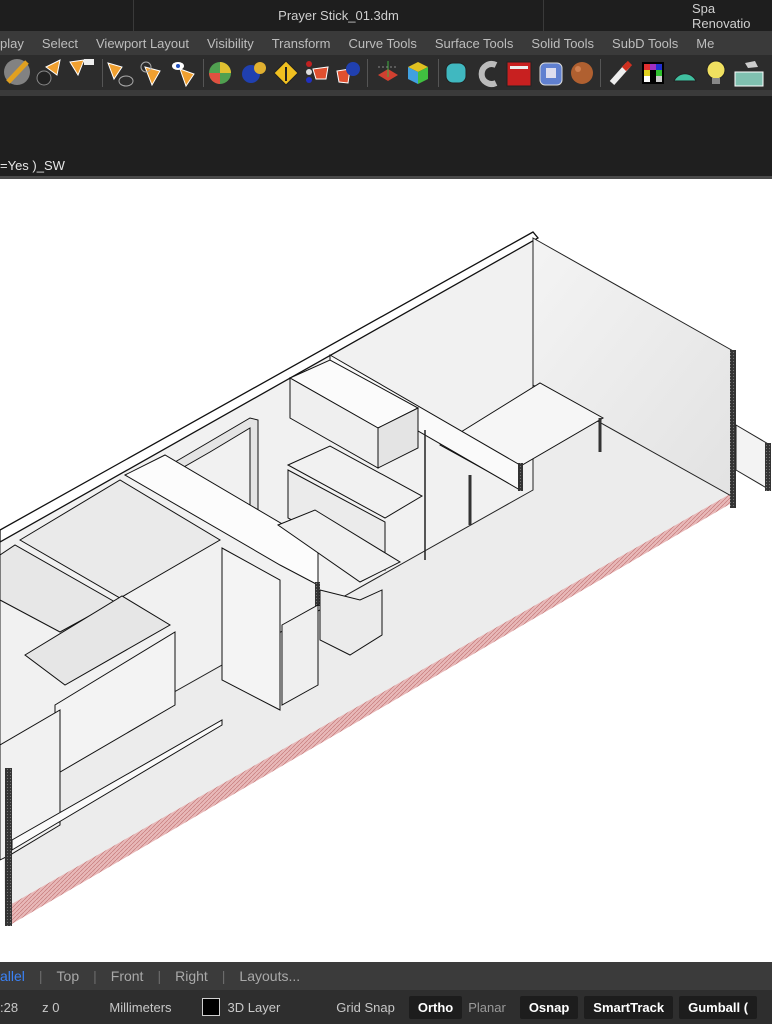 The width and height of the screenshot is (772, 1024). What do you see at coordinates (230, 43) in the screenshot?
I see `tab-visibility: Visibility` at bounding box center [230, 43].